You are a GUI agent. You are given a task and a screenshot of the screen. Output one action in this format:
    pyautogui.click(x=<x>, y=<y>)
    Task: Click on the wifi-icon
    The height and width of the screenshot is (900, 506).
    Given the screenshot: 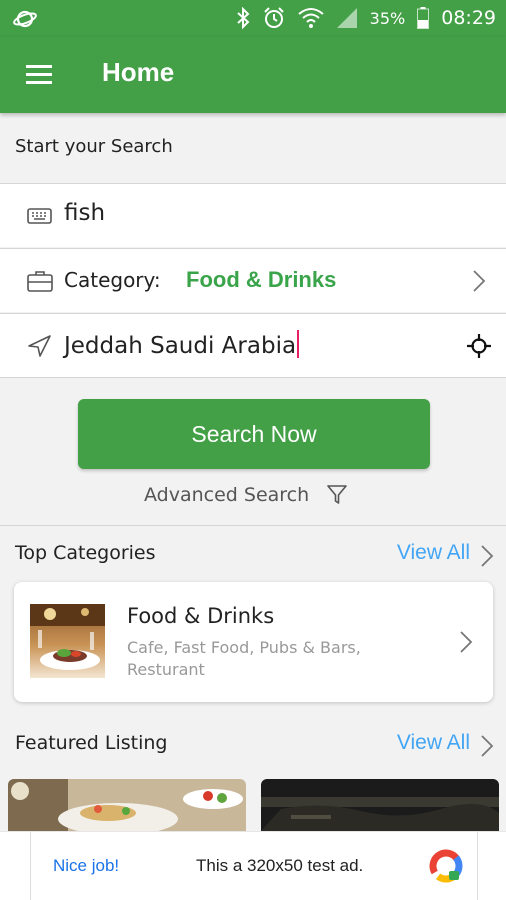 What is the action you would take?
    pyautogui.click(x=311, y=18)
    